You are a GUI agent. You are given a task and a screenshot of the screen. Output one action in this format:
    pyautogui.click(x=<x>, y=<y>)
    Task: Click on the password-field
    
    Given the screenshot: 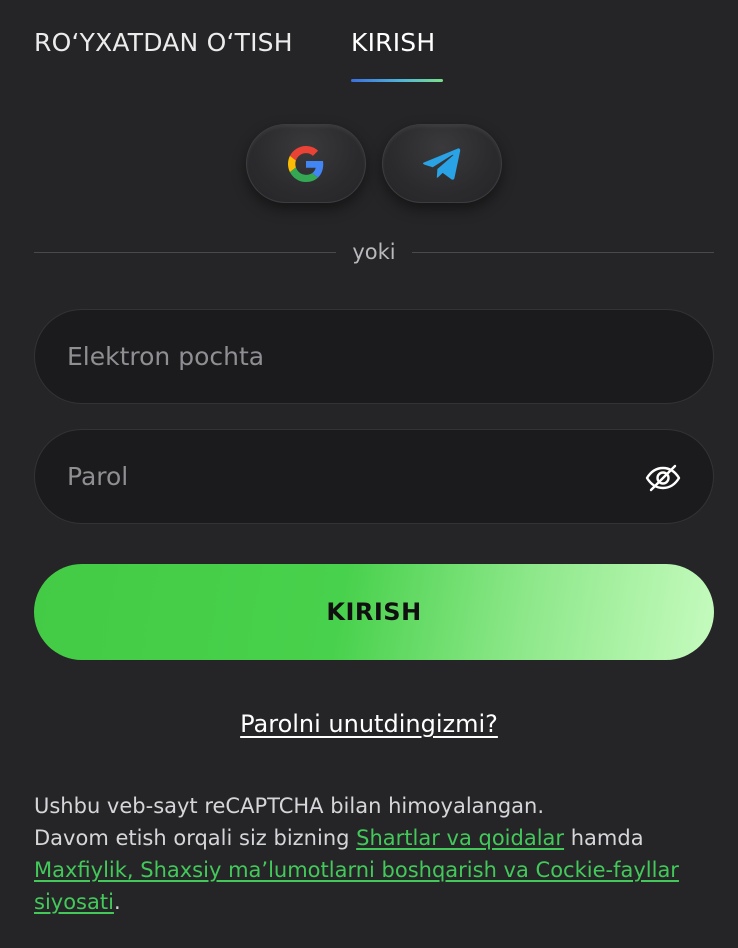 What is the action you would take?
    pyautogui.click(x=374, y=476)
    